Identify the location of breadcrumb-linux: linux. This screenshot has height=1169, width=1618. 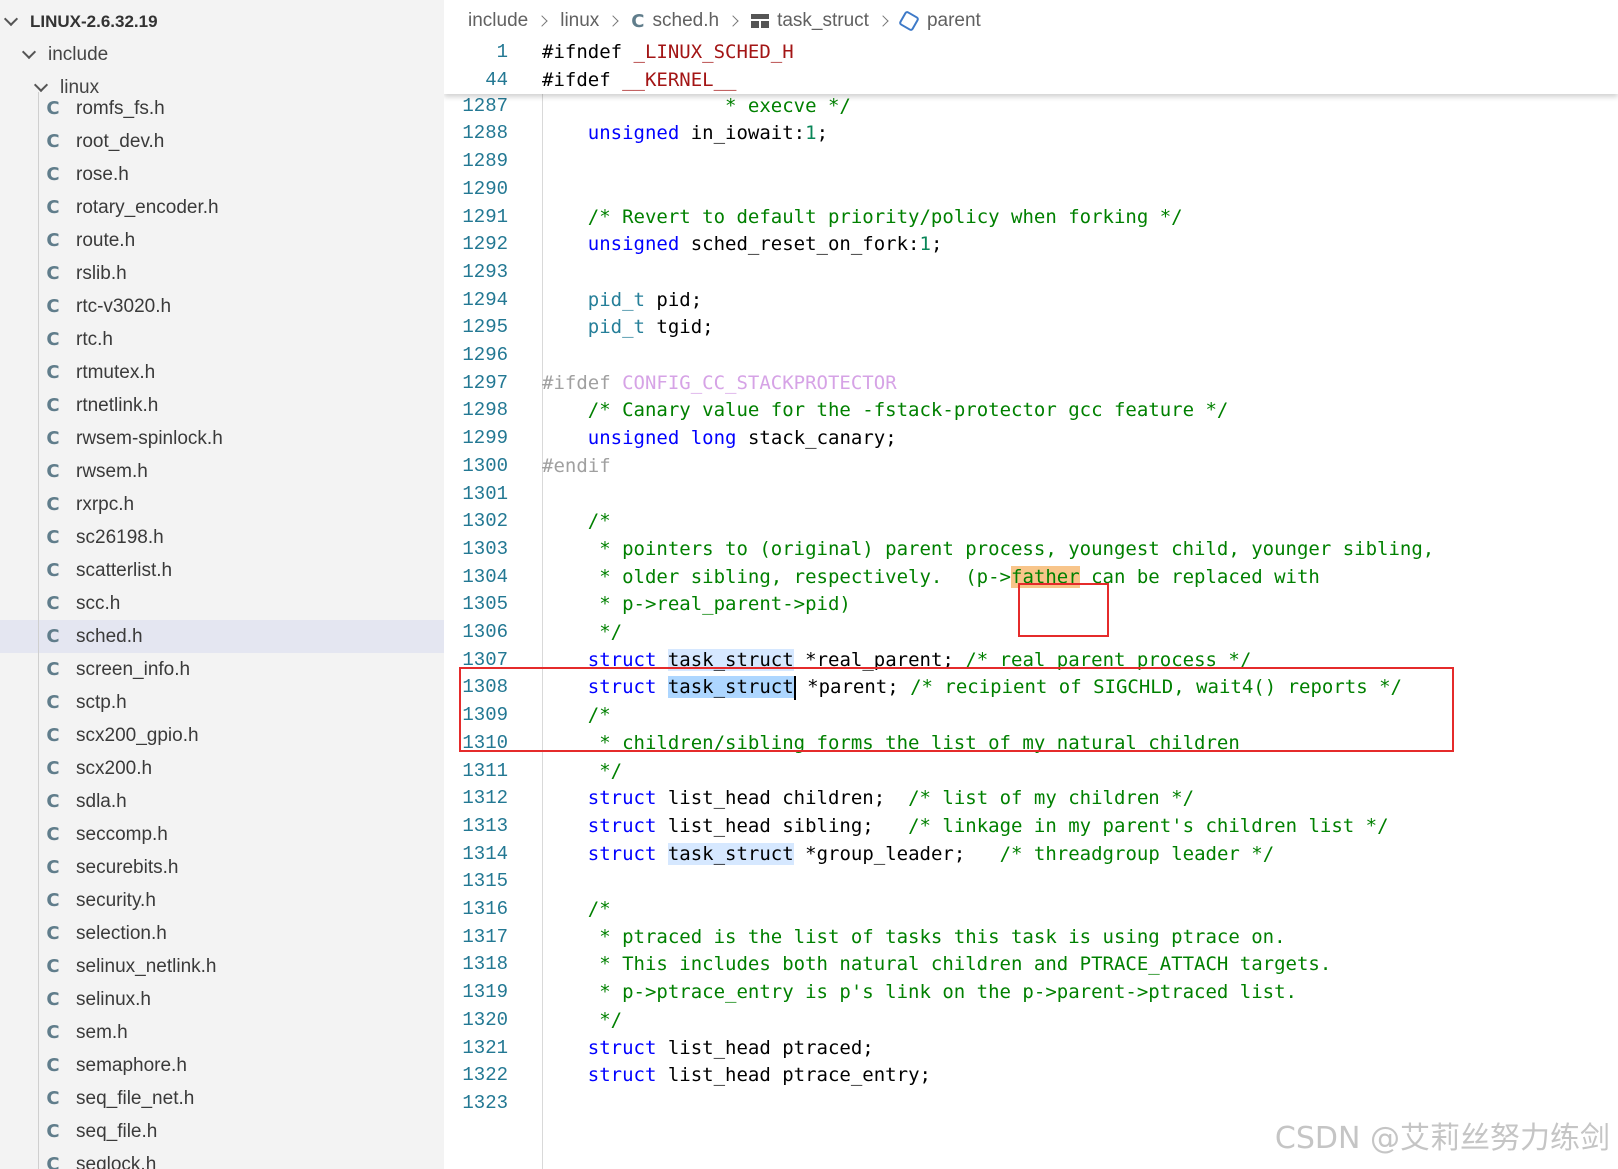
(579, 21).